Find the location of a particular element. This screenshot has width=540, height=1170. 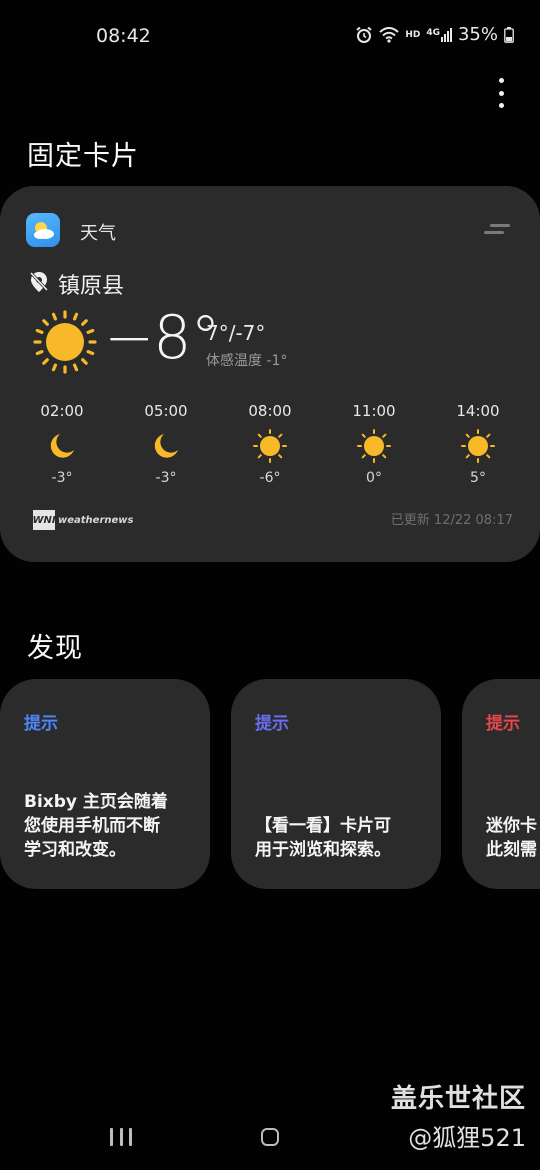

location-name: 镇原县 is located at coordinates (91, 286).